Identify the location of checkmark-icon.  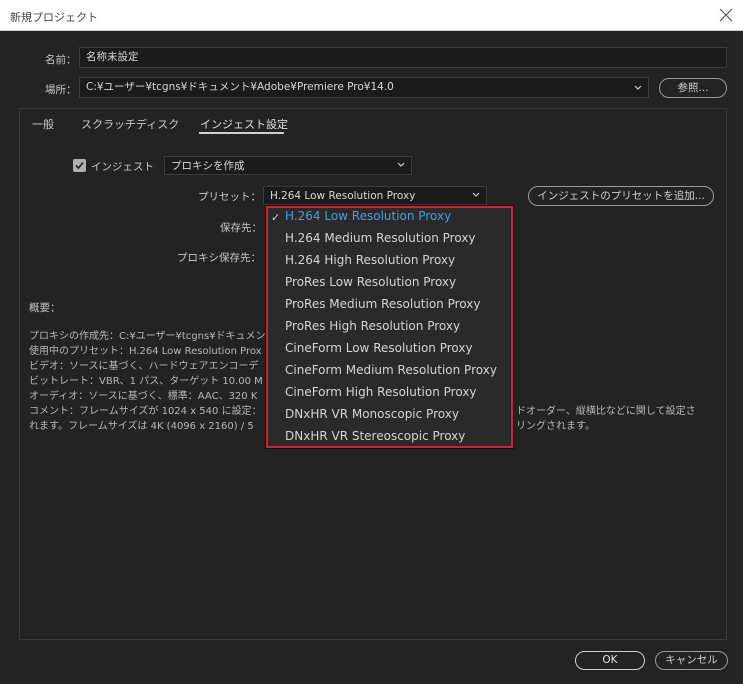
(79, 165).